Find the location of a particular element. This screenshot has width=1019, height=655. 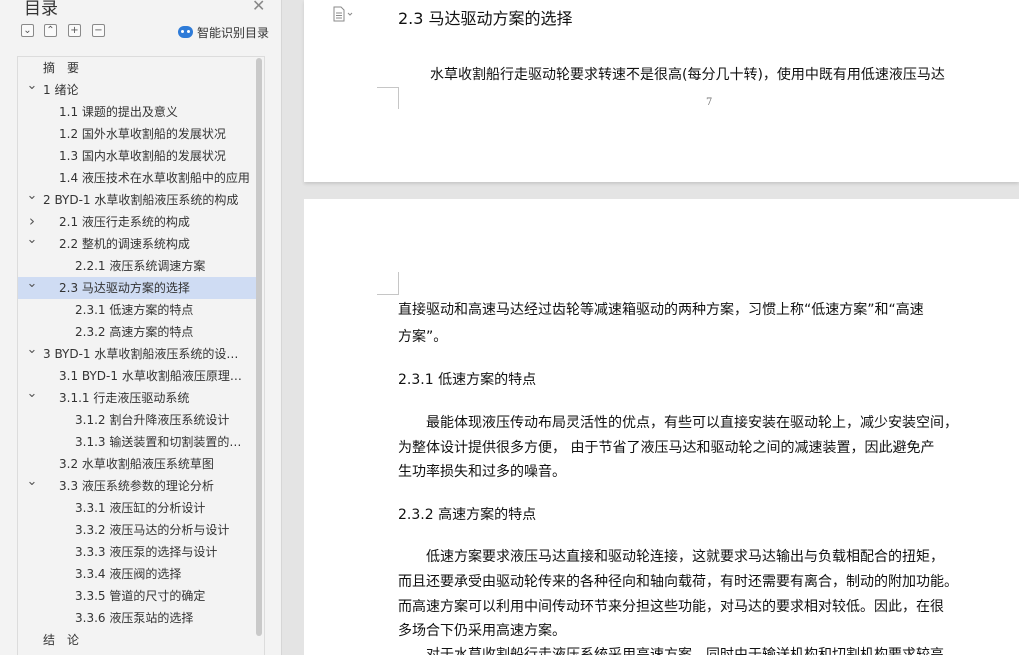

paragraph-line: 直接驱动和高速马达经过齿轮等减速箱驱动的两种方案，习惯上称“低速方案”和“高速 is located at coordinates (661, 310).